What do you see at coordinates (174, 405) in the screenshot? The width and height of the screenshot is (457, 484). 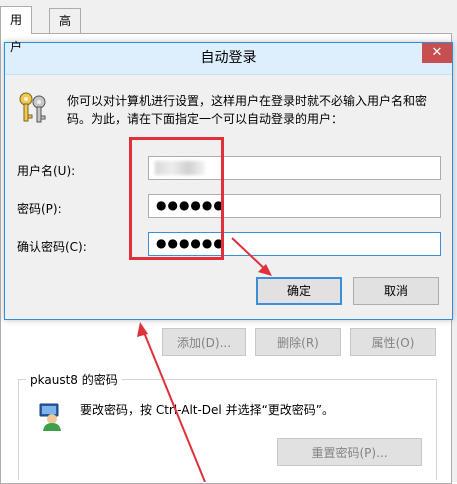 I see `arrow-to-dialog` at bounding box center [174, 405].